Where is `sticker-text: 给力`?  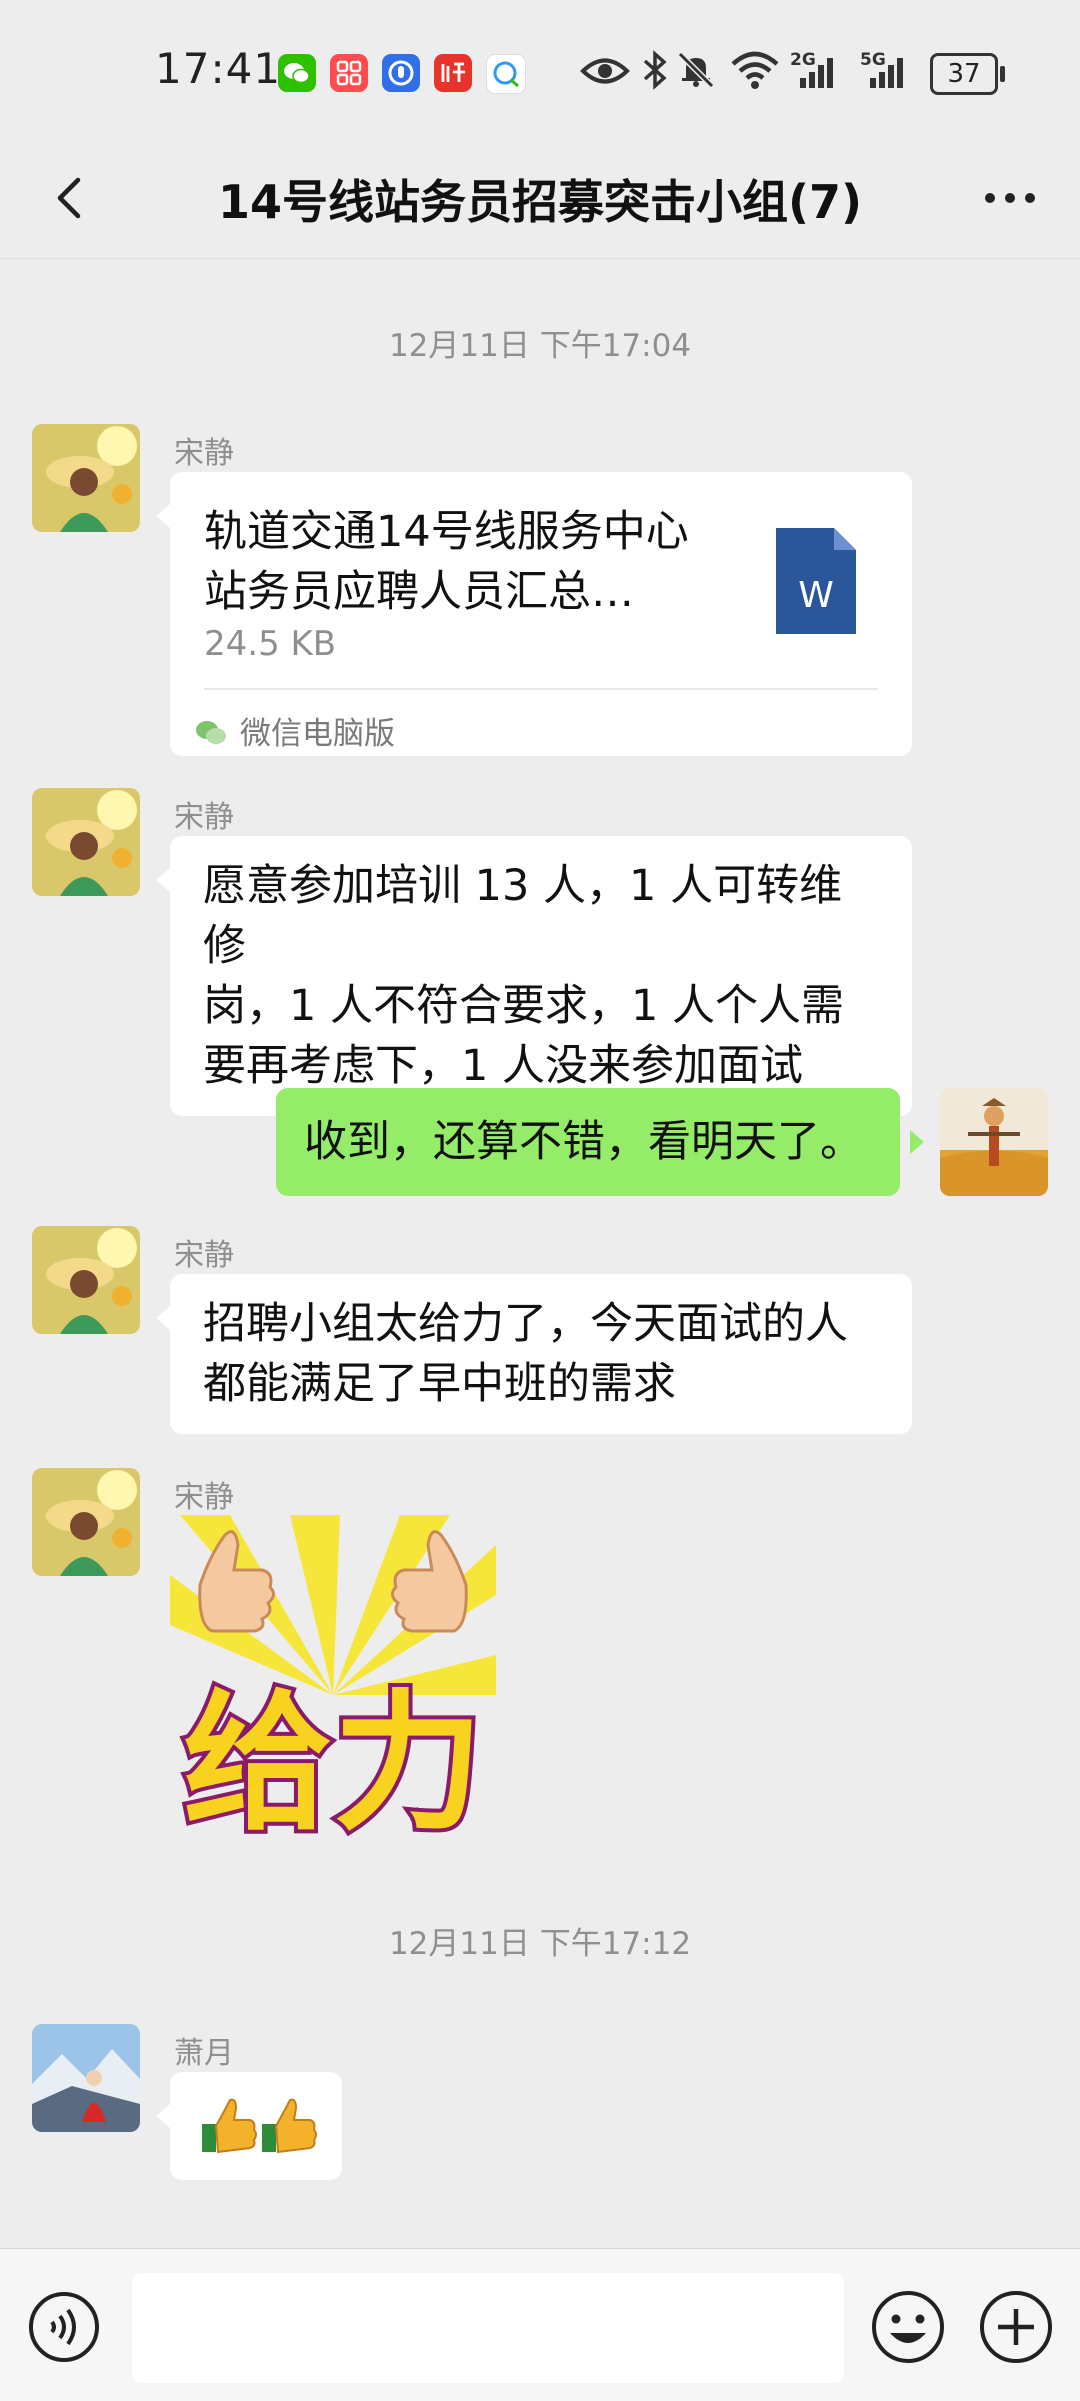 sticker-text: 给力 is located at coordinates (333, 1760).